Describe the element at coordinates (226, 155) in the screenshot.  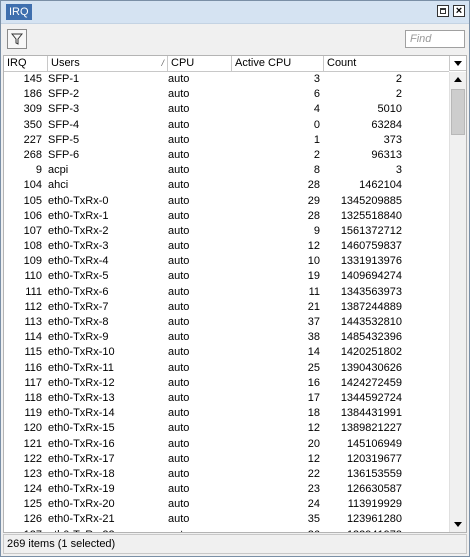
I see `table-row: 268 SFP-6 auto 2 96313` at that location.